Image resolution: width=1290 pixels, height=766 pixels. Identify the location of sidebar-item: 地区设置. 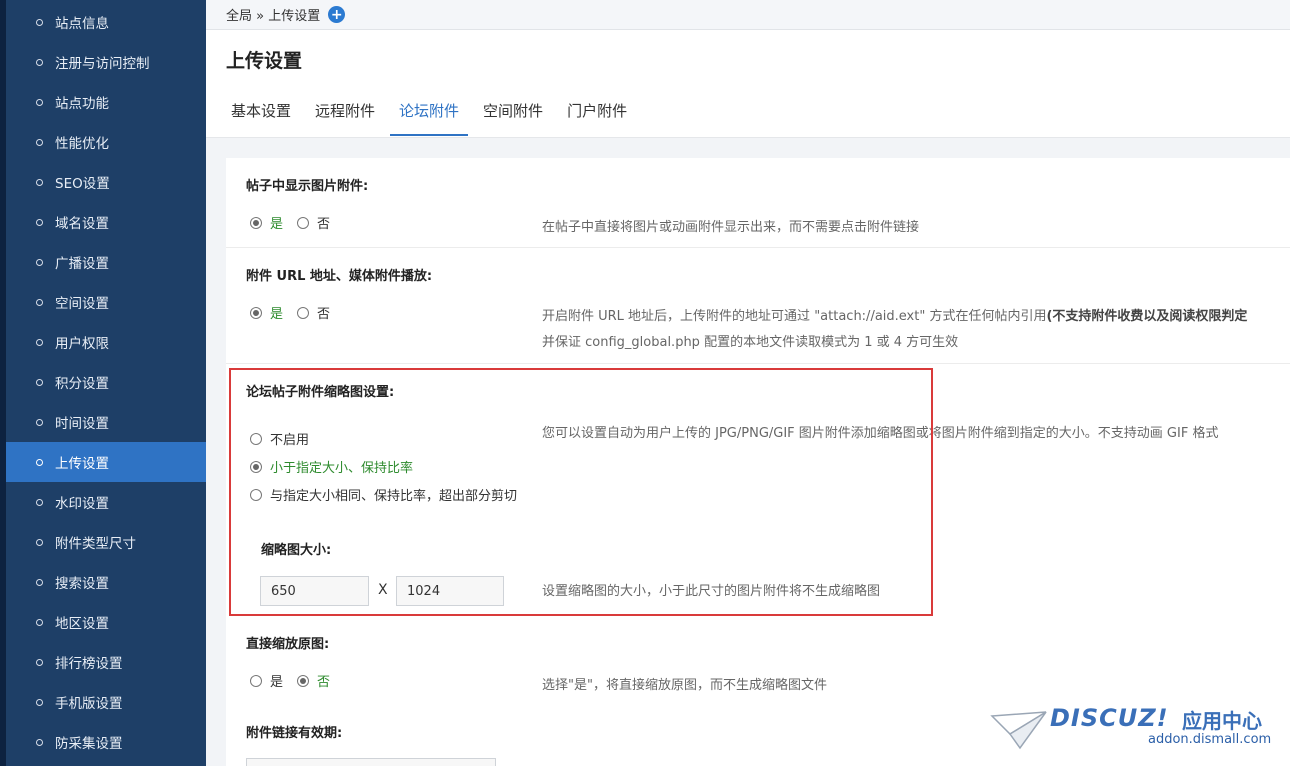
(106, 622).